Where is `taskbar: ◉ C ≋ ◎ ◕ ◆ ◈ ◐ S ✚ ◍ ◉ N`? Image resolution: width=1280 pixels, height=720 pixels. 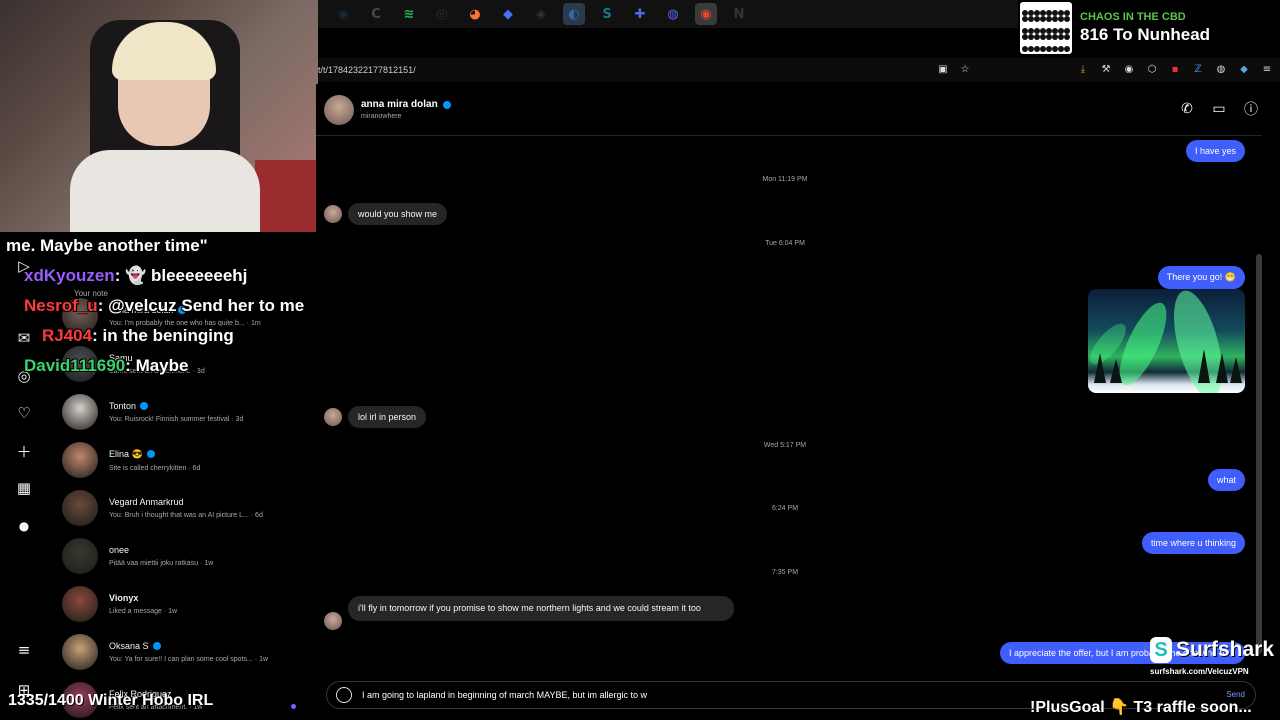 taskbar: ◉ C ≋ ◎ ◕ ◆ ◈ ◐ S ✚ ◍ ◉ N is located at coordinates (668, 14).